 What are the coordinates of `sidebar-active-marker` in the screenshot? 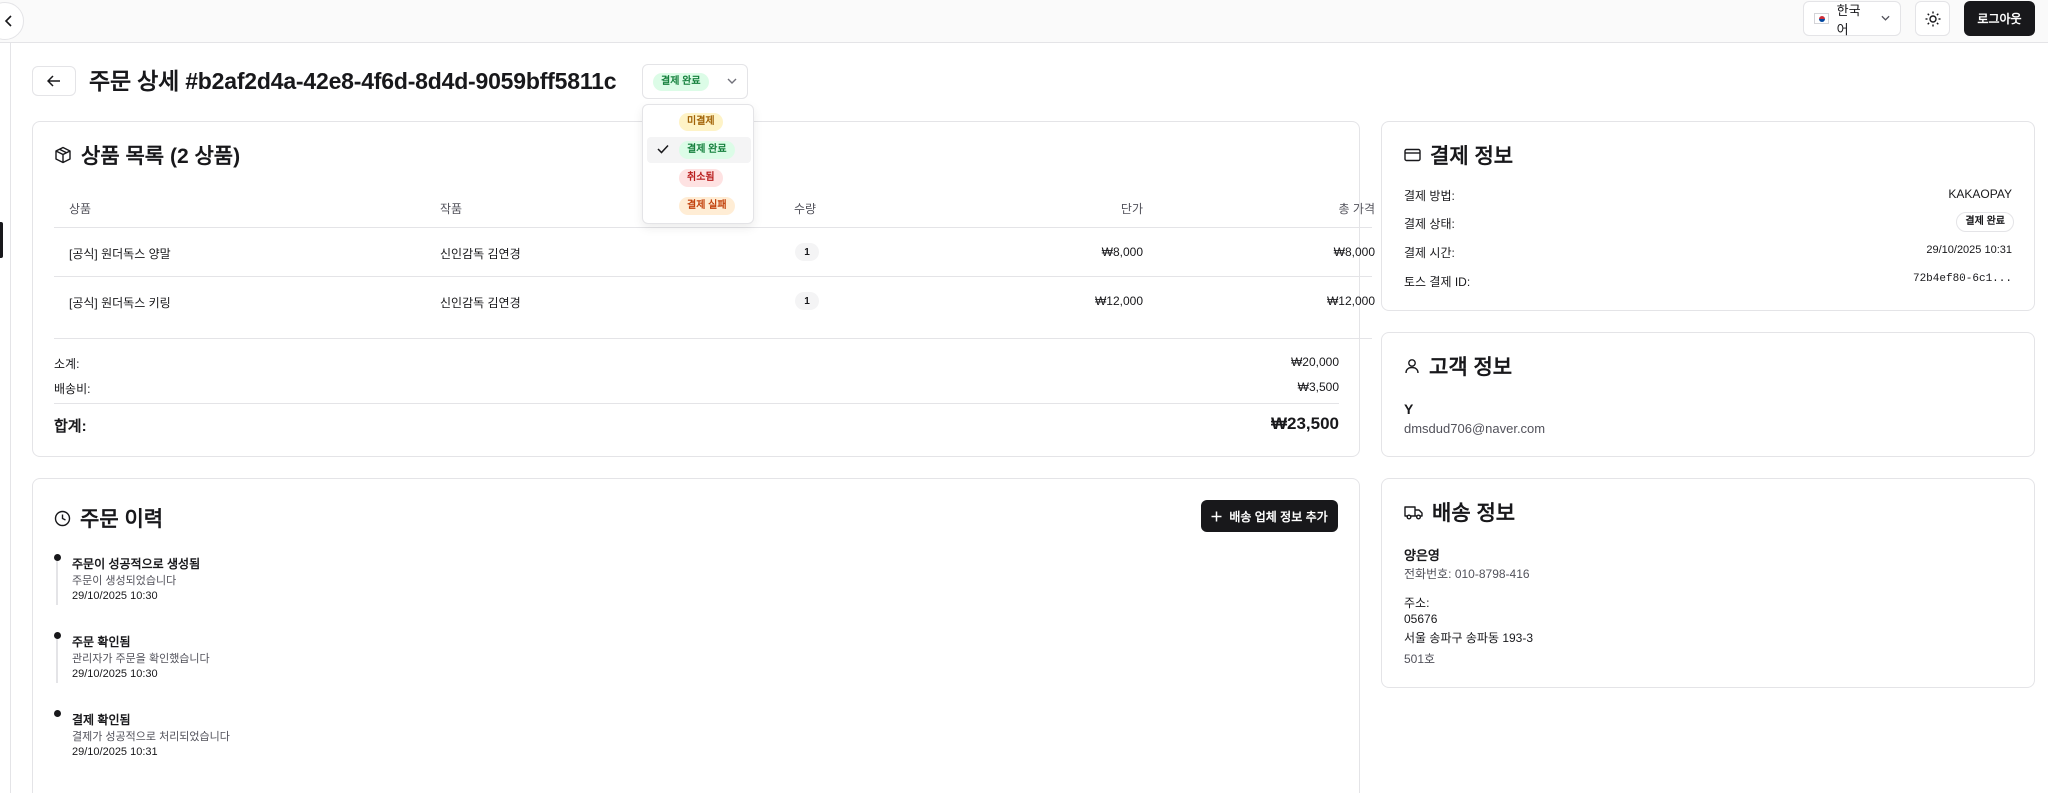 It's located at (1, 240).